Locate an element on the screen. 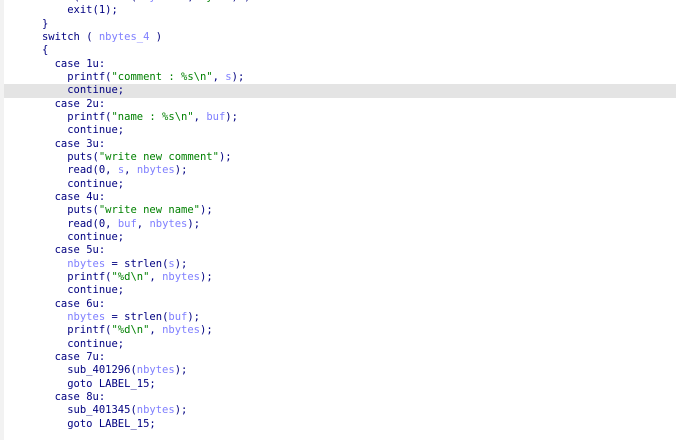  code-token-str: "name : %s\n" is located at coordinates (152, 116).